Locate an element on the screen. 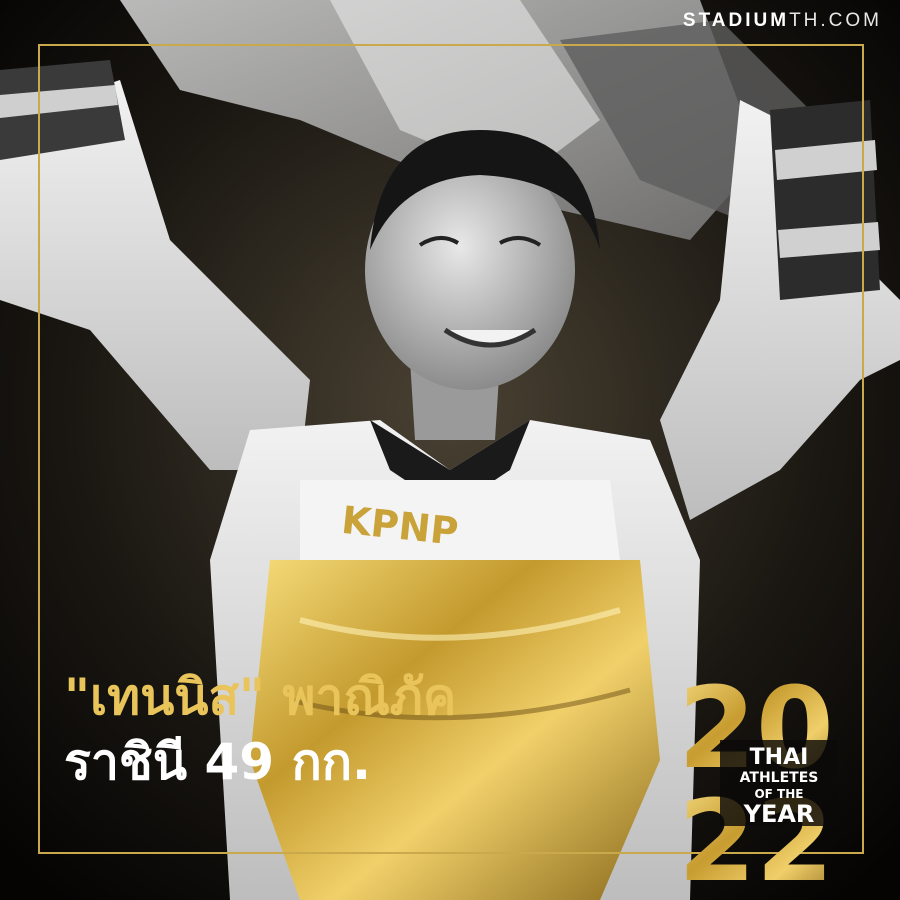  site-brand: STADIUMTH.COM is located at coordinates (782, 21).